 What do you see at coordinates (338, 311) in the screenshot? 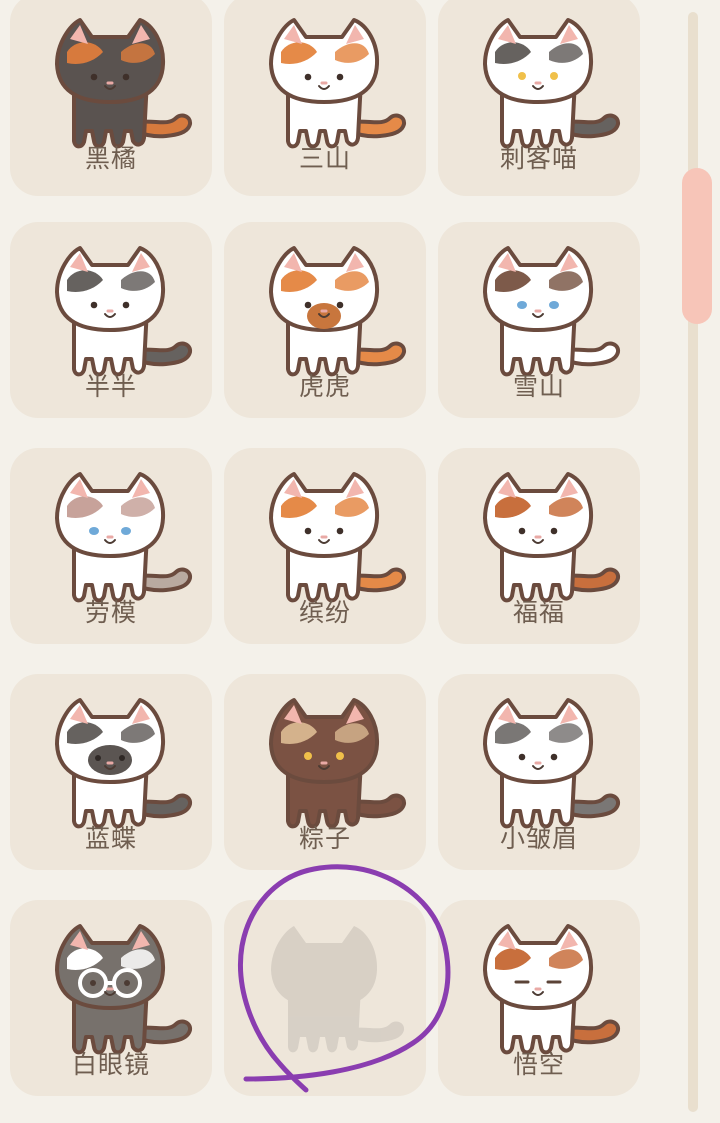
I see `tiger-cat-icon` at bounding box center [338, 311].